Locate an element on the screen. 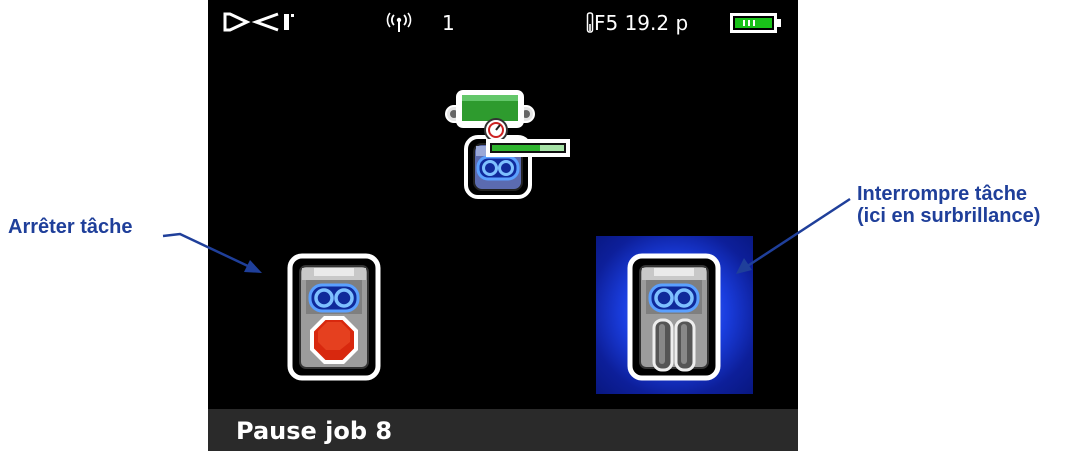 Image resolution: width=1078 pixels, height=451 pixels. antenna-signal-icon is located at coordinates (399, 22).